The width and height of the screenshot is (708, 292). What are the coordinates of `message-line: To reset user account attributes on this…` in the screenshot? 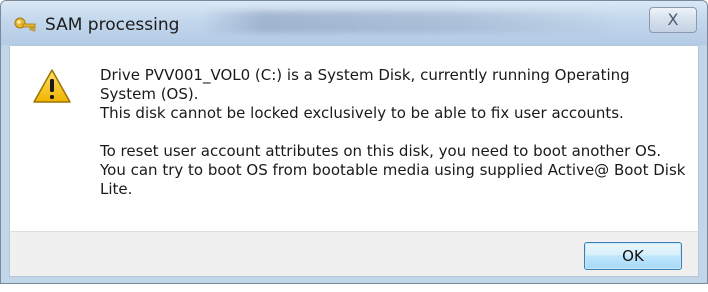 It's located at (381, 151).